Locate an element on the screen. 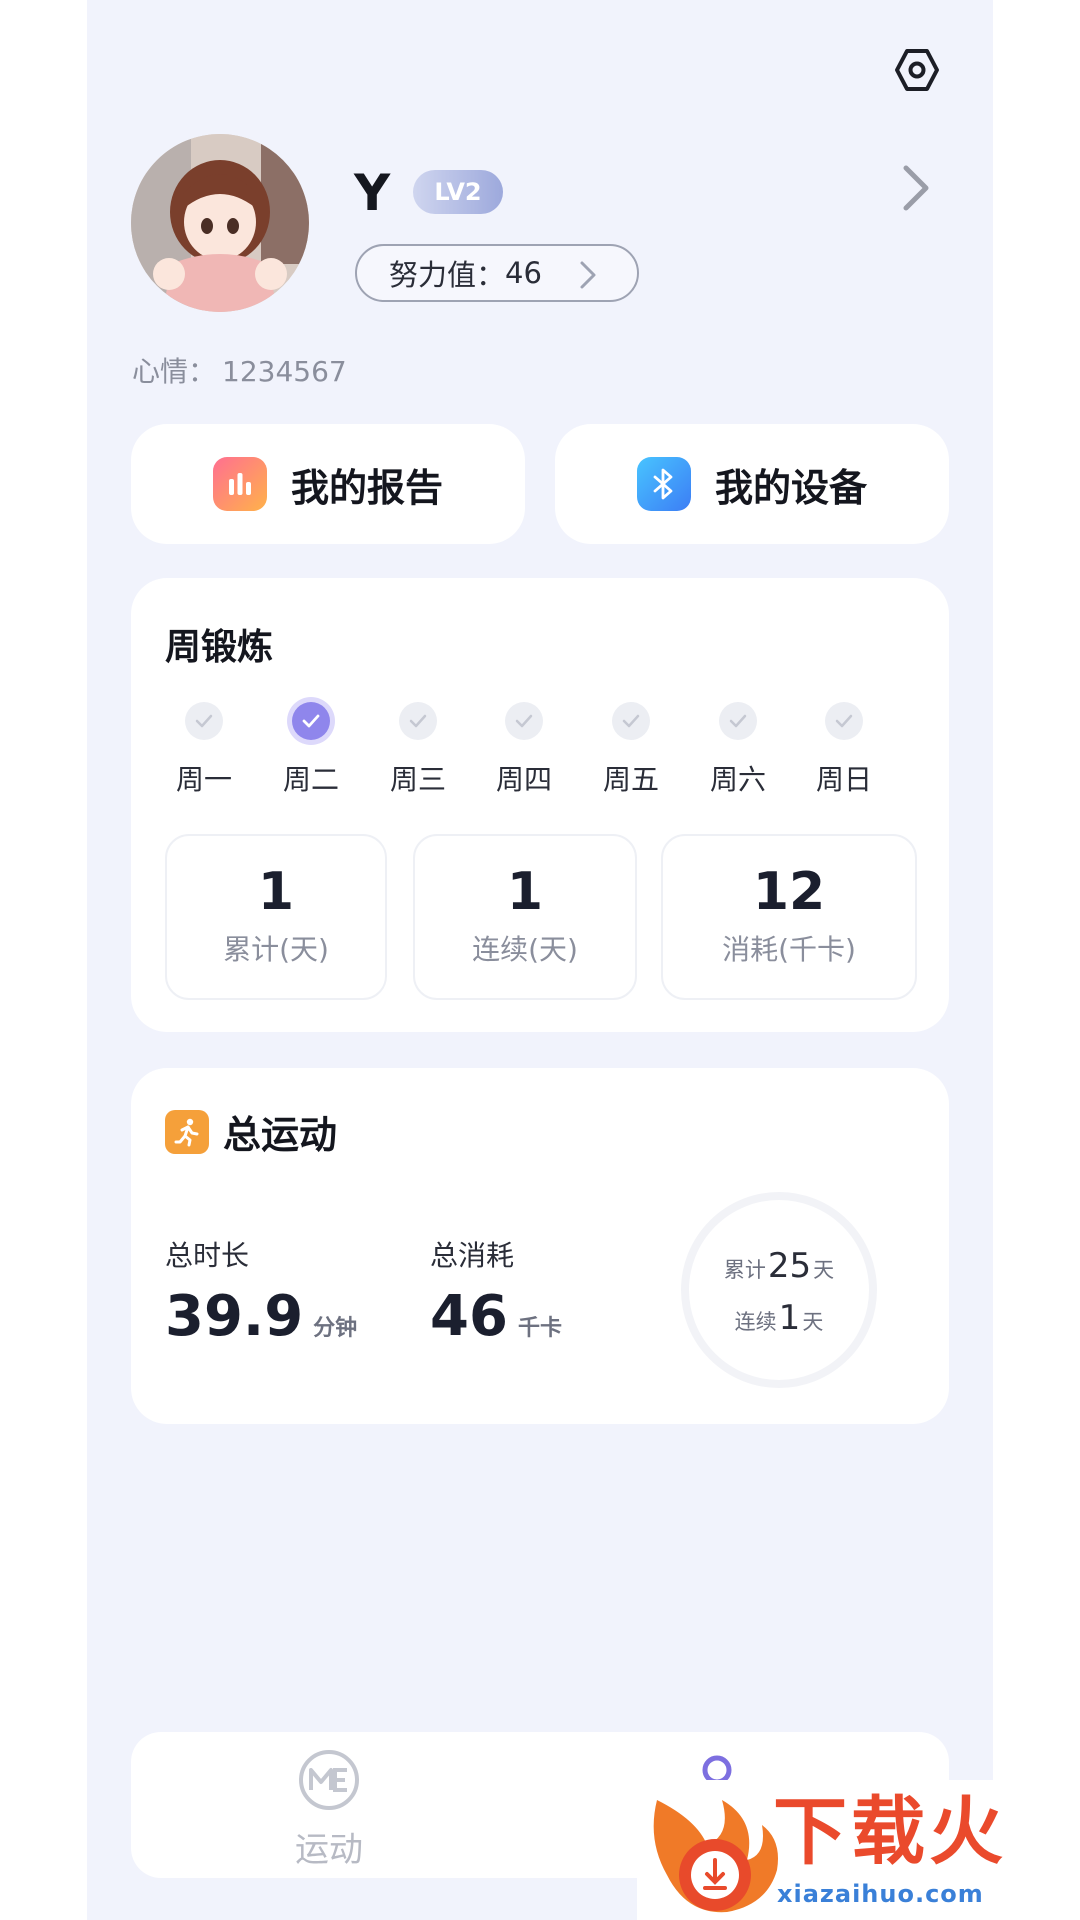 The height and width of the screenshot is (1920, 1080). day-label: 周日 is located at coordinates (843, 779).